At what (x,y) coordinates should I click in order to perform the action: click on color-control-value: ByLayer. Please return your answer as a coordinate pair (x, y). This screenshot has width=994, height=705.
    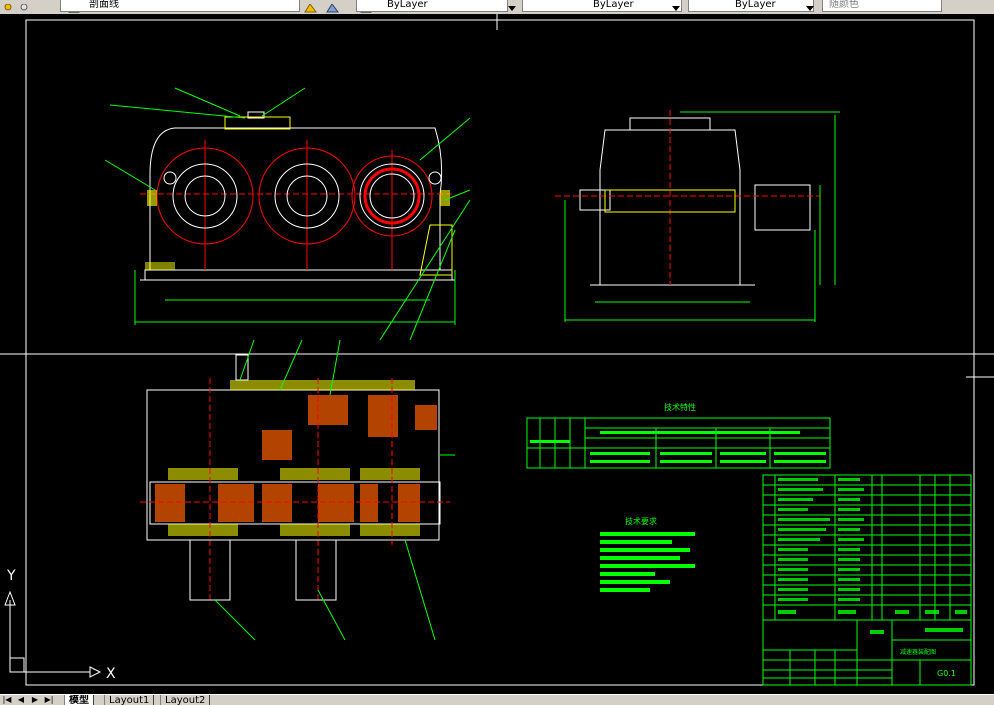
    Looking at the image, I should click on (407, 5).